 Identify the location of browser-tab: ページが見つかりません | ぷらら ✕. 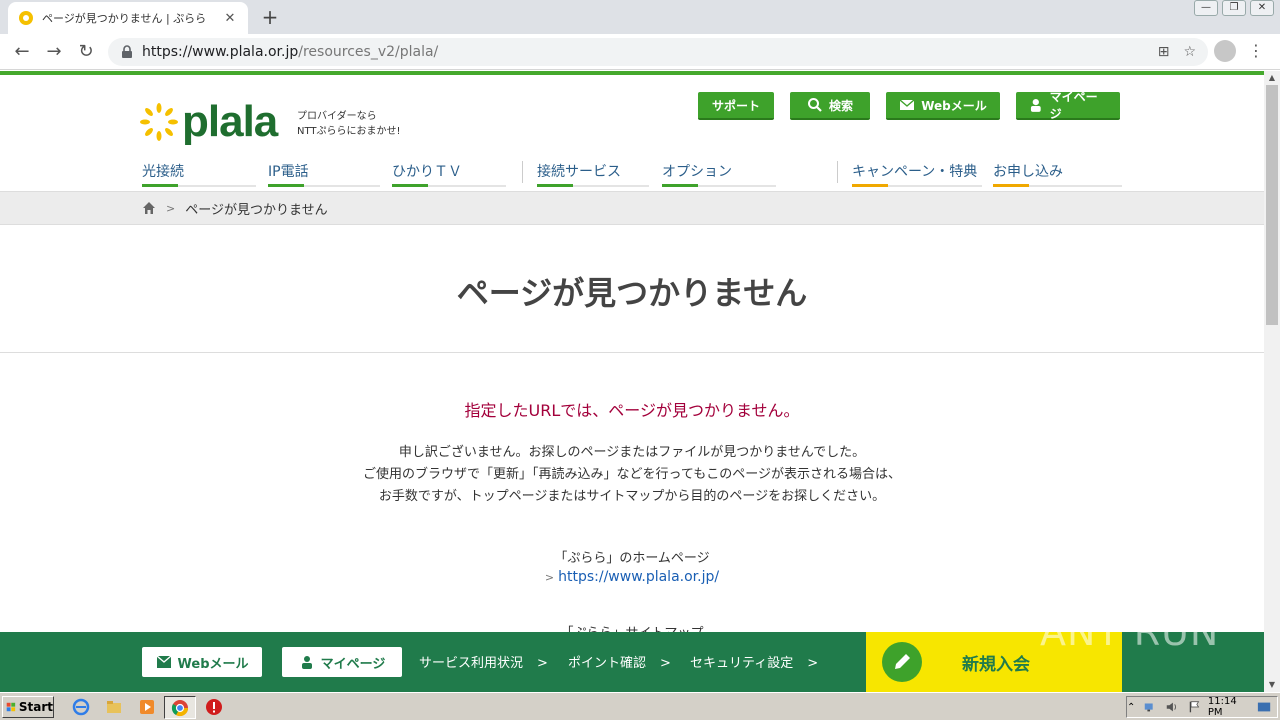
(128, 18).